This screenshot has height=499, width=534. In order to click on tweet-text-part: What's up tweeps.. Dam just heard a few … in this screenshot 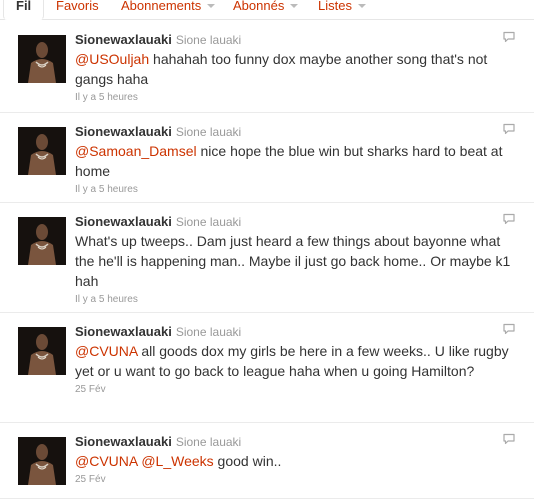, I will do `click(293, 261)`.